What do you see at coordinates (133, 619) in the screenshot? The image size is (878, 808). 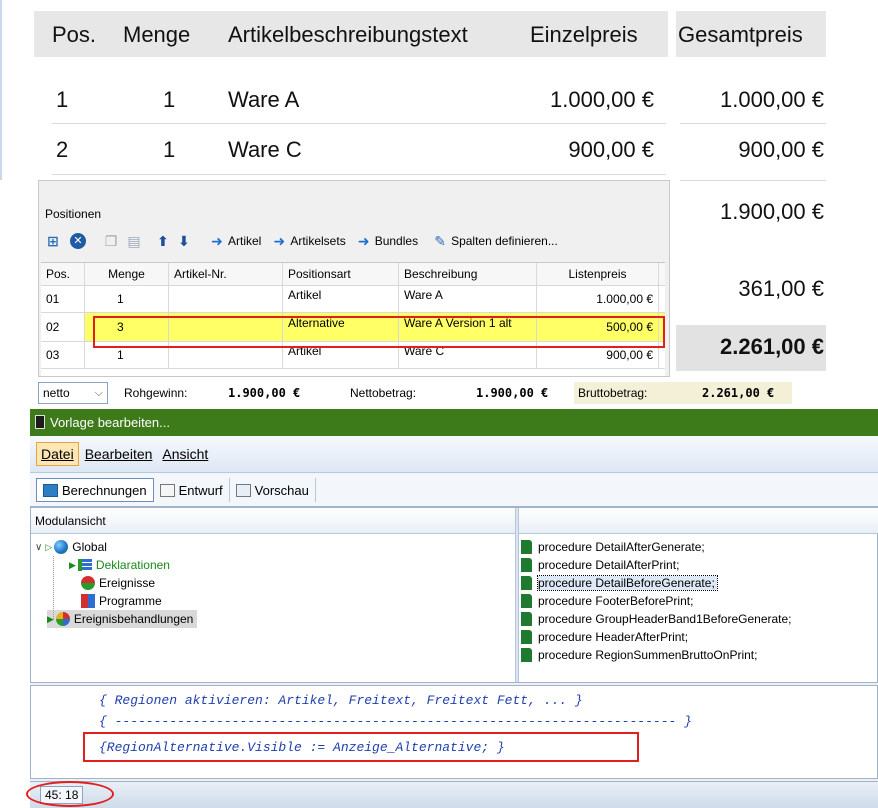 I see `tree-label-ereignisbehandlungen: Ereignisbehandlungen` at bounding box center [133, 619].